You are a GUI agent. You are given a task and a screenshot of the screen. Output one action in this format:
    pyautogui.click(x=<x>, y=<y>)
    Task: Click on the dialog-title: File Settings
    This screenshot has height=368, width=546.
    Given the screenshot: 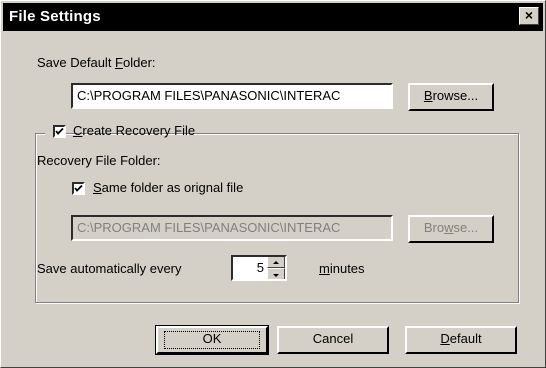 What is the action you would take?
    pyautogui.click(x=55, y=16)
    